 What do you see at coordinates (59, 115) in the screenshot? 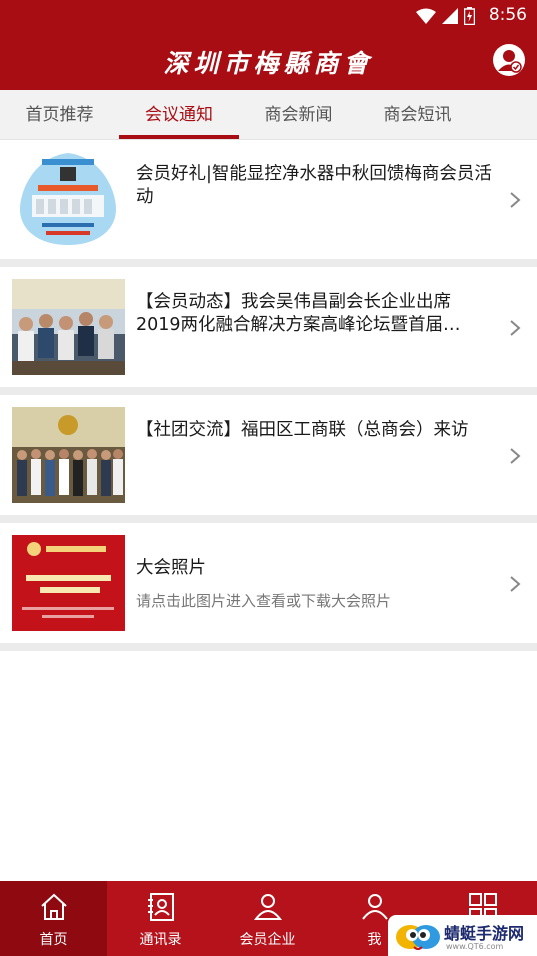
I see `tab-home-recommend: 首页推荐` at bounding box center [59, 115].